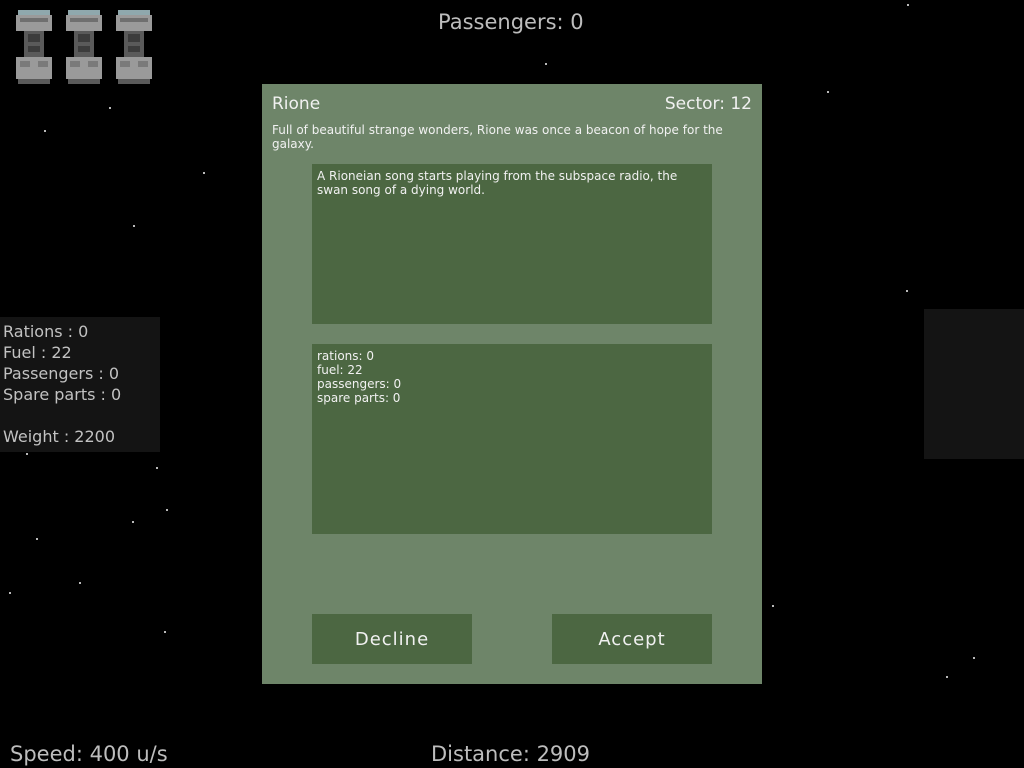 Image resolution: width=1024 pixels, height=768 pixels. I want to click on resource-spare-parts: spare parts: 0, so click(359, 398).